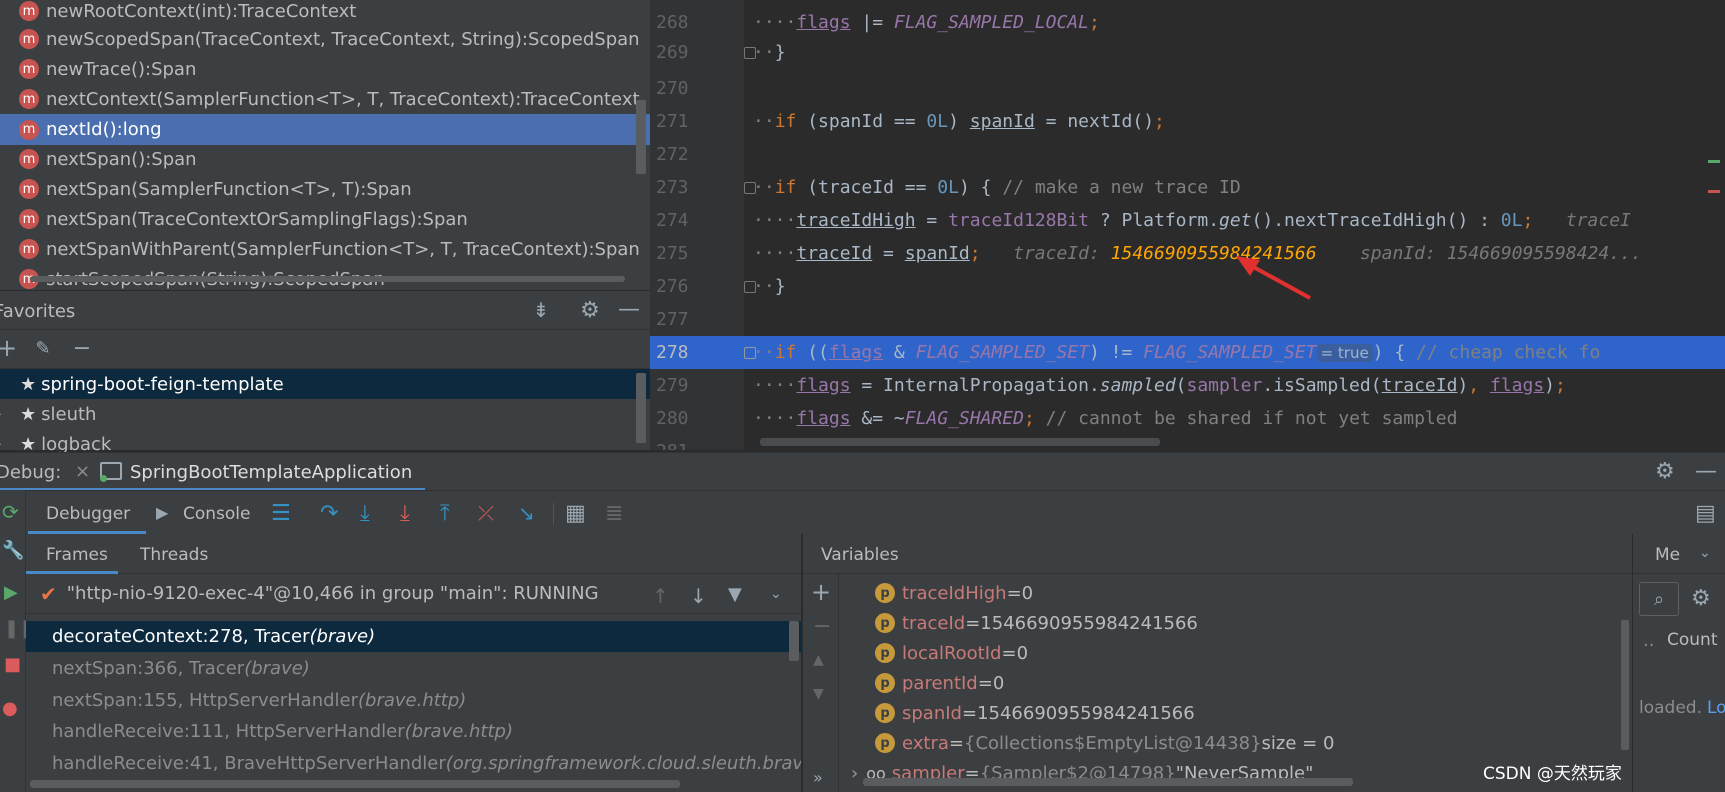 The height and width of the screenshot is (792, 1725). I want to click on structure-scrollbar, so click(641, 137).